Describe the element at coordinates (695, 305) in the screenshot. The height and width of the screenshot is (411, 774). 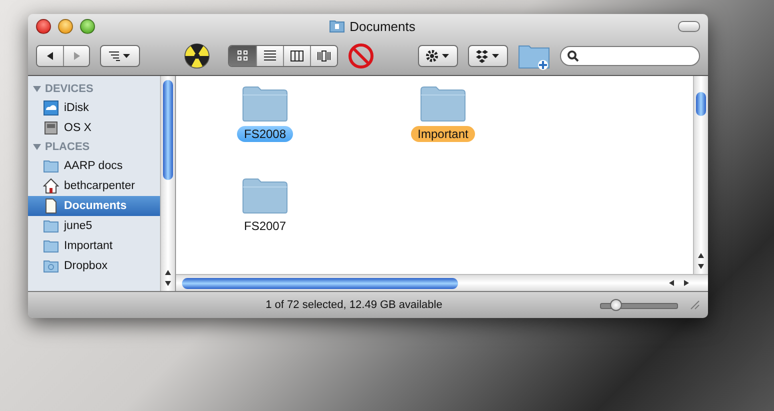
I see `resize-grip-icon` at that location.